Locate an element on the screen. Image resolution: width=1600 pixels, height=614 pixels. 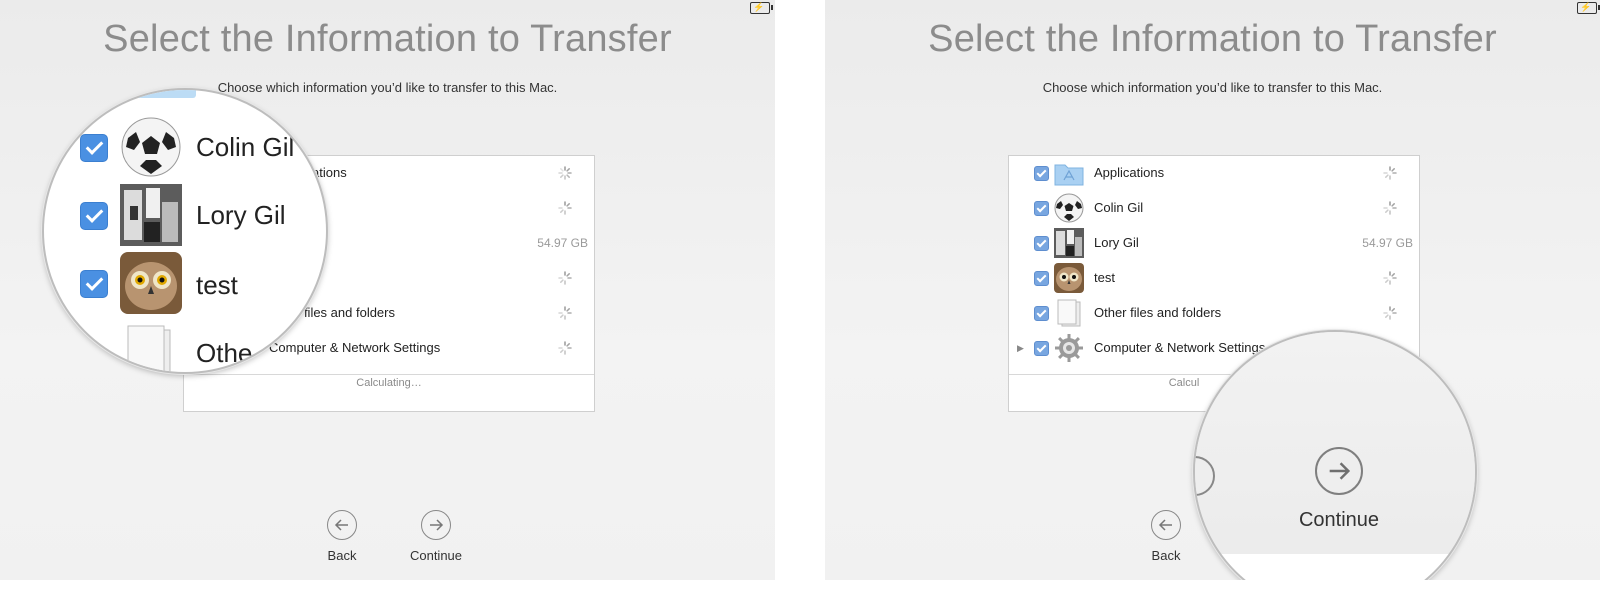
item-label-fragment: Othe is located at coordinates (224, 353).